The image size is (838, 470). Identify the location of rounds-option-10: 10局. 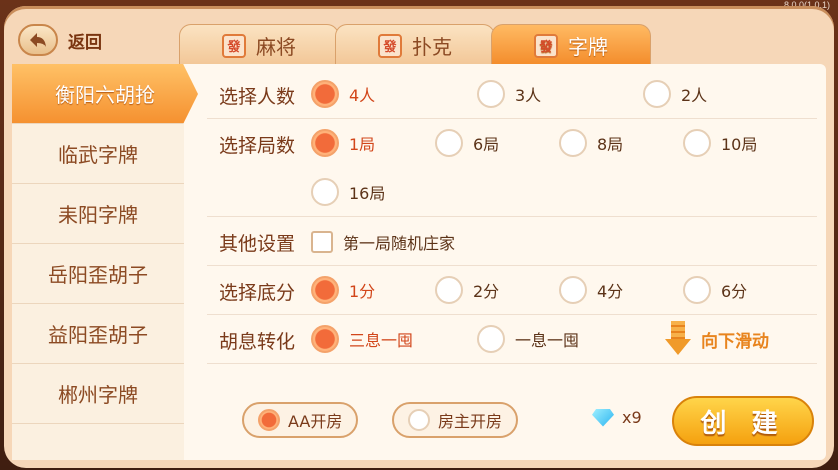
(720, 143).